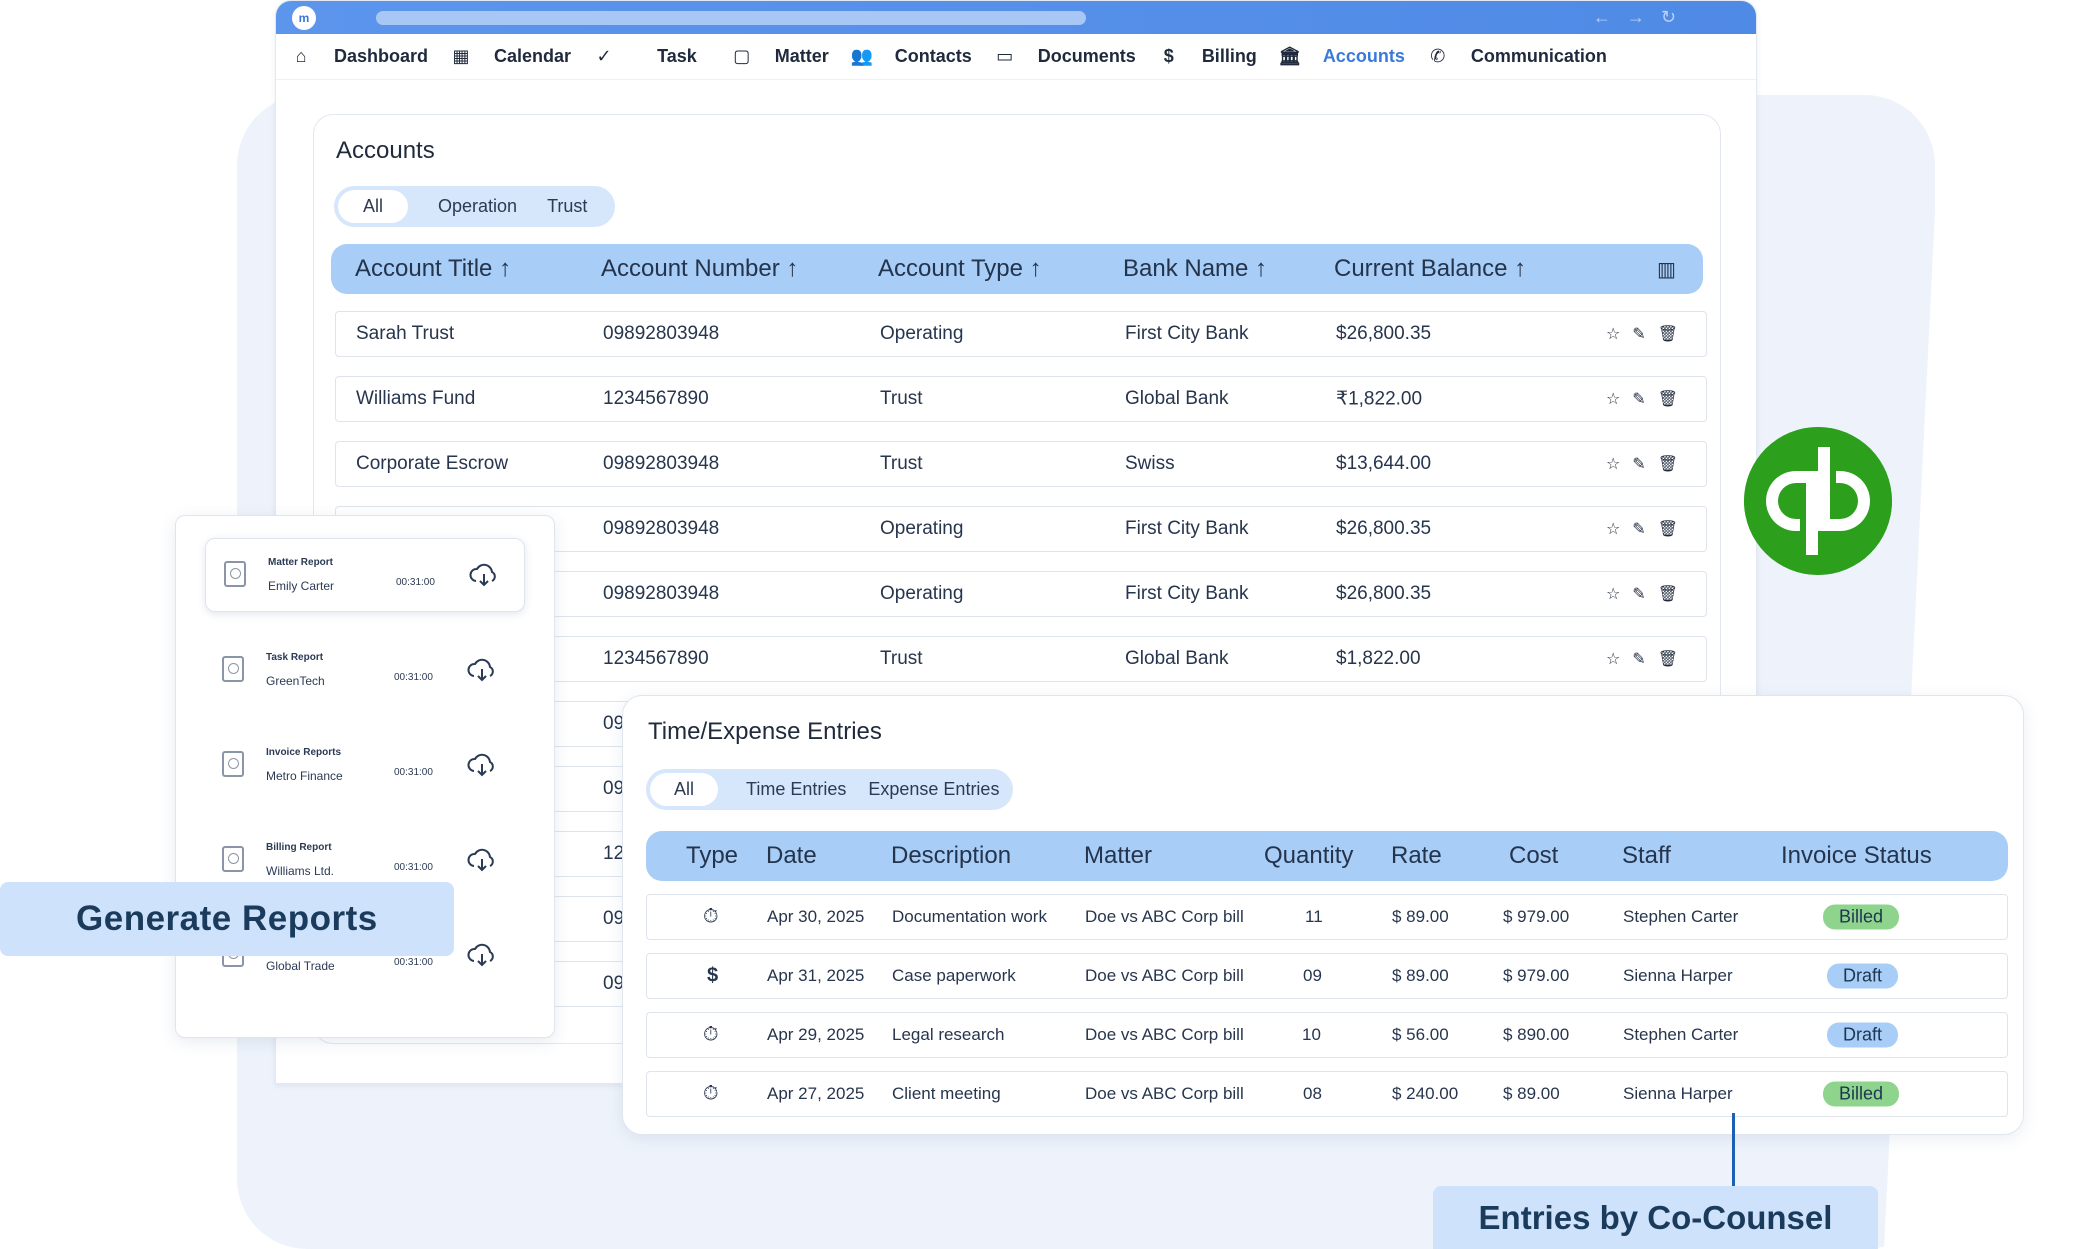  What do you see at coordinates (661, 333) in the screenshot?
I see `cell-number: 09892803948` at bounding box center [661, 333].